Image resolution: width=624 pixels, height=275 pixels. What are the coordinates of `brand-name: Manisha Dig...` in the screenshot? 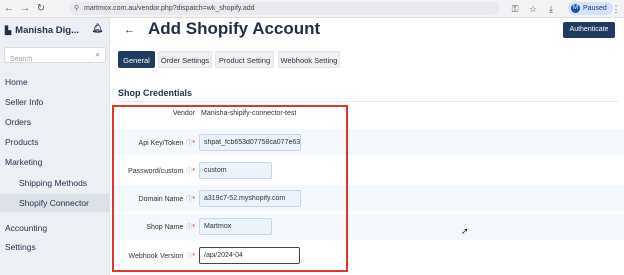 It's located at (47, 30).